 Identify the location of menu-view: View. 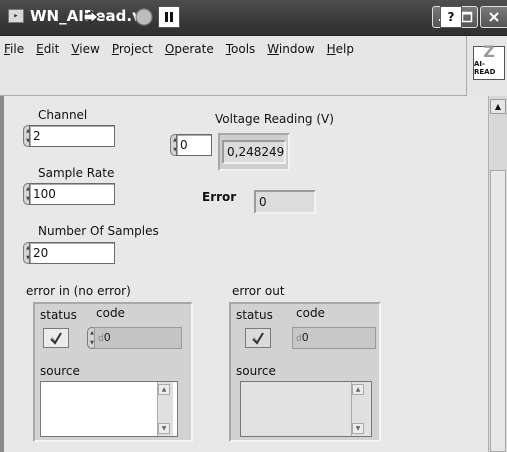
(85, 49).